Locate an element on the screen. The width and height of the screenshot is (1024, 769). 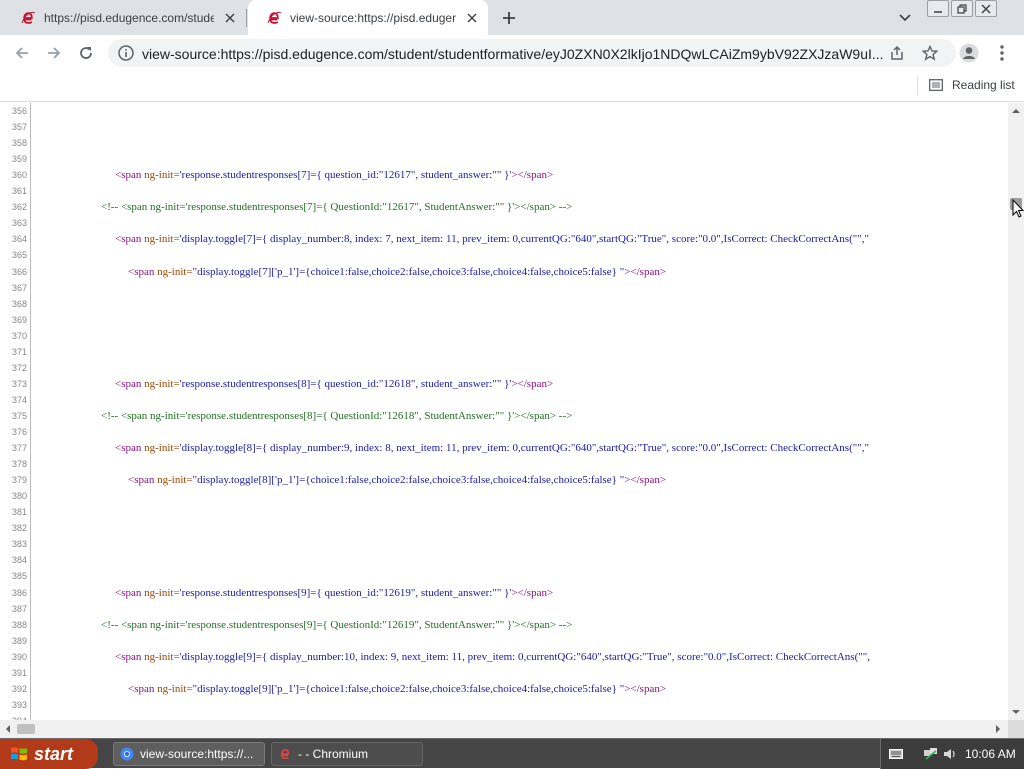
line-number: 369 is located at coordinates (19, 319).